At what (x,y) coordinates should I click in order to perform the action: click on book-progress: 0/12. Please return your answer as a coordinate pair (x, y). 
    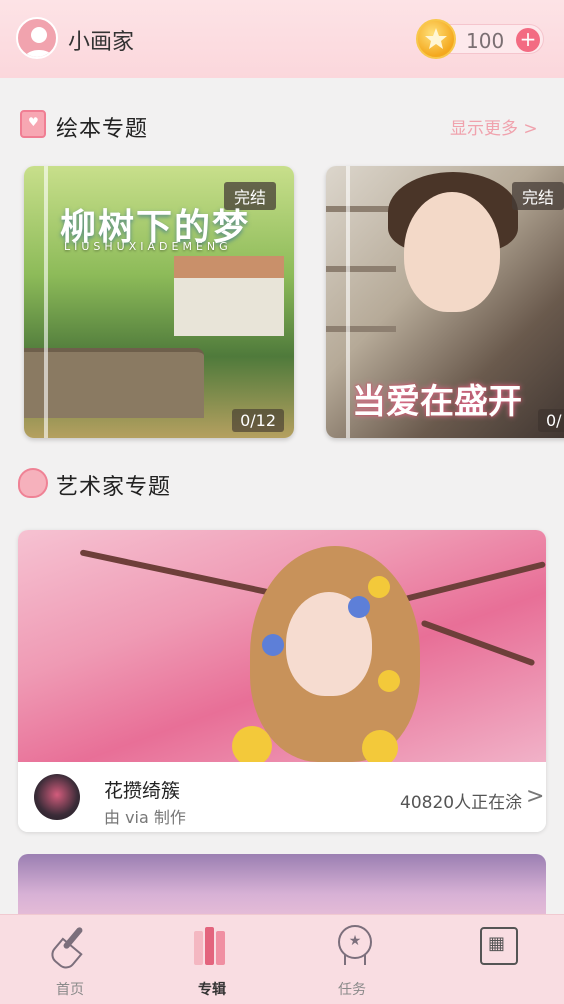
    Looking at the image, I should click on (258, 420).